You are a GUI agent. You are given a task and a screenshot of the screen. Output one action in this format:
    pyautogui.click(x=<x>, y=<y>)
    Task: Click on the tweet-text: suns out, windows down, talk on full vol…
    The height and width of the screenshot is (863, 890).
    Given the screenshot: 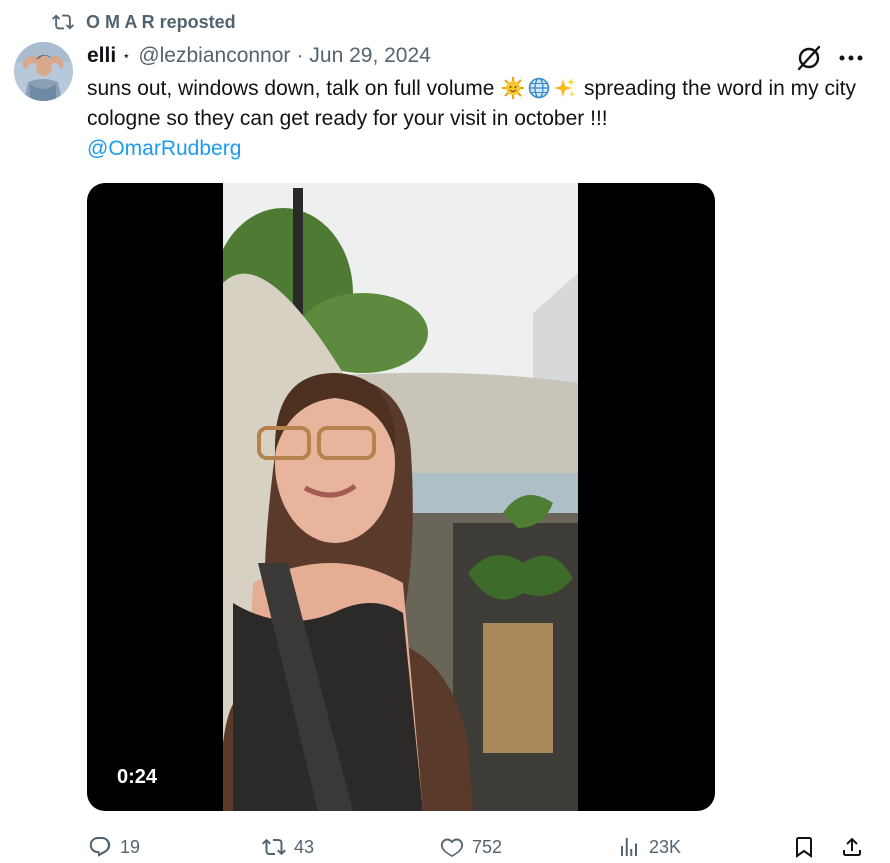 What is the action you would take?
    pyautogui.click(x=474, y=119)
    